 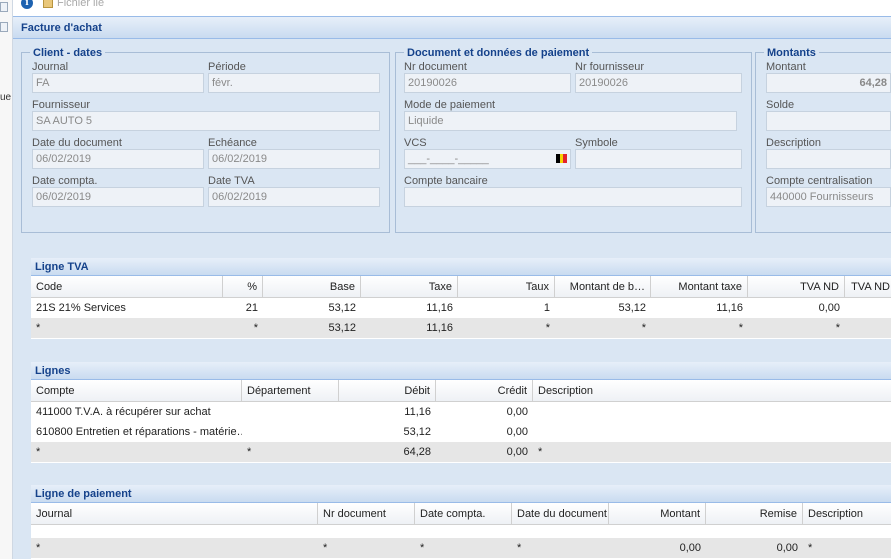 I want to click on left-panel-edge: ue, so click(x=6, y=279).